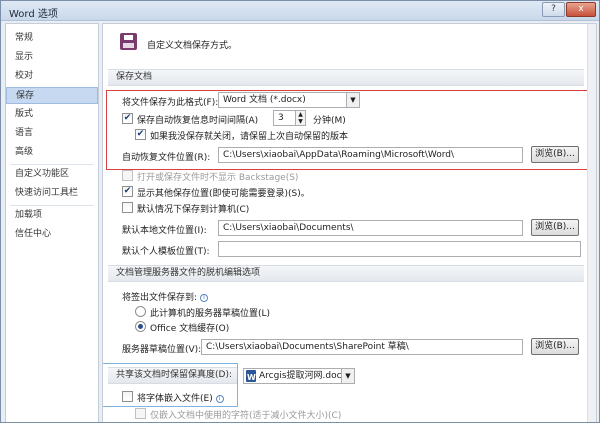 Image resolution: width=600 pixels, height=423 pixels. Describe the element at coordinates (127, 175) in the screenshot. I see `no-backstage-checkbox` at that location.